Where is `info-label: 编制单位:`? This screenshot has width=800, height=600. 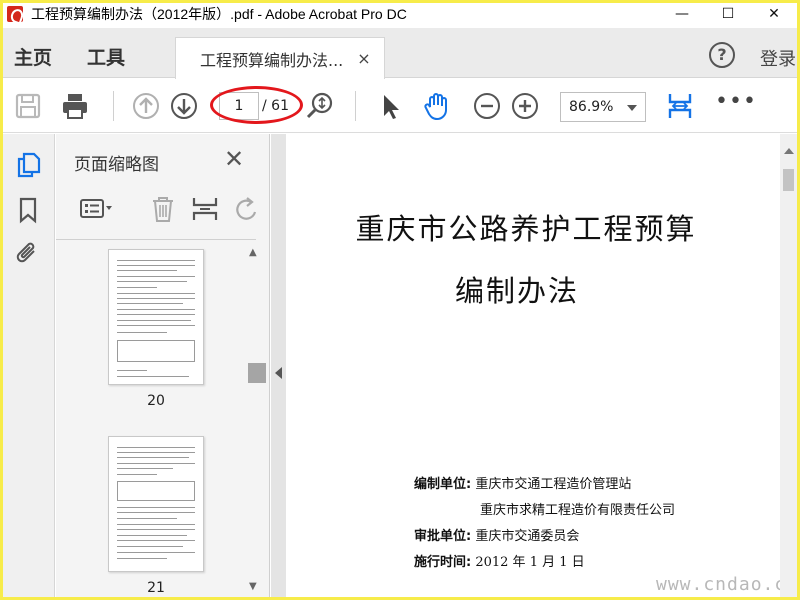
info-label: 编制单位: is located at coordinates (443, 484).